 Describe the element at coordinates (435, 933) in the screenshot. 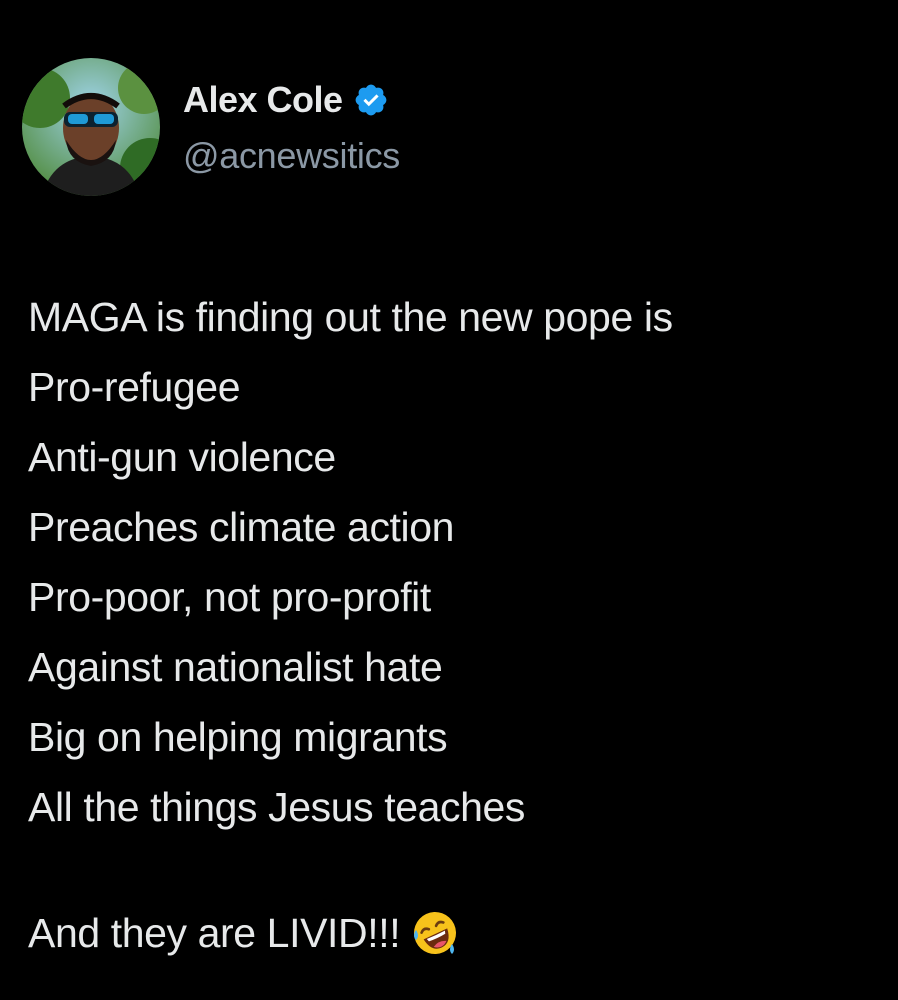

I see `rolling-on-floor-laughing-emoji-icon` at that location.